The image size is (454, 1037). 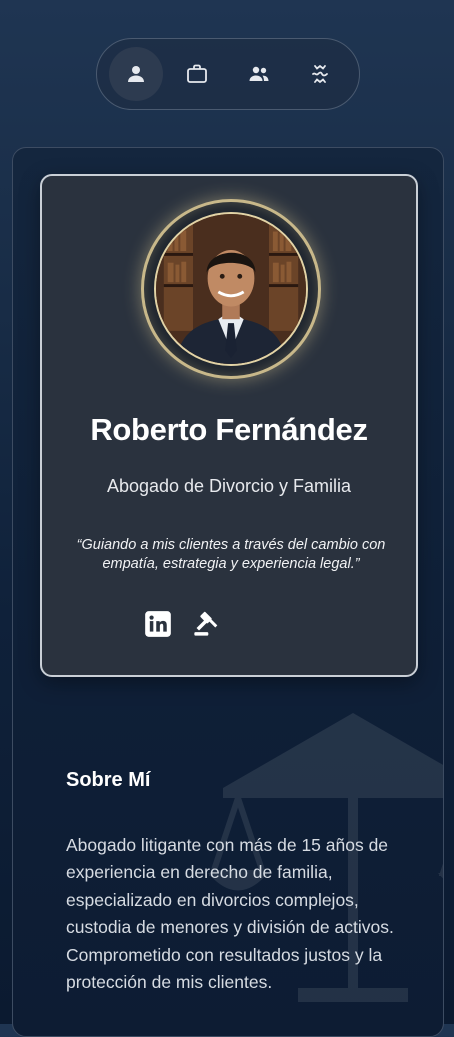 I want to click on briefcase-icon, so click(x=197, y=73).